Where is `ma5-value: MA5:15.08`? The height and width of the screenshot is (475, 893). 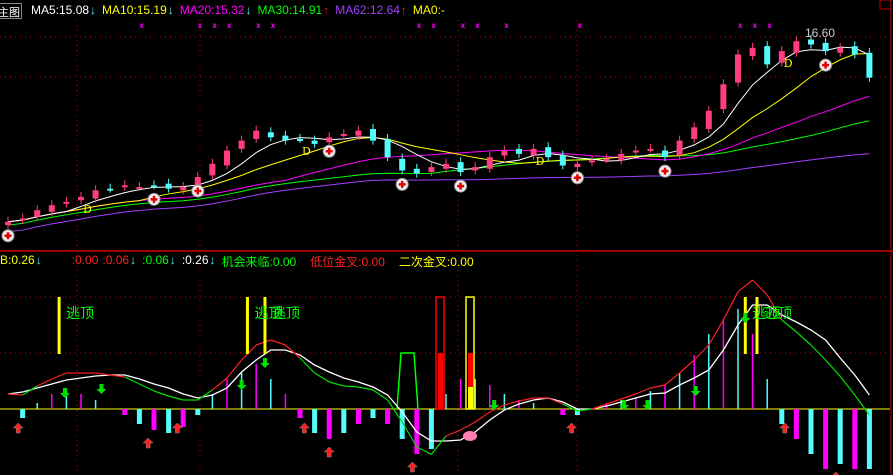
ma5-value: MA5:15.08 is located at coordinates (60, 10).